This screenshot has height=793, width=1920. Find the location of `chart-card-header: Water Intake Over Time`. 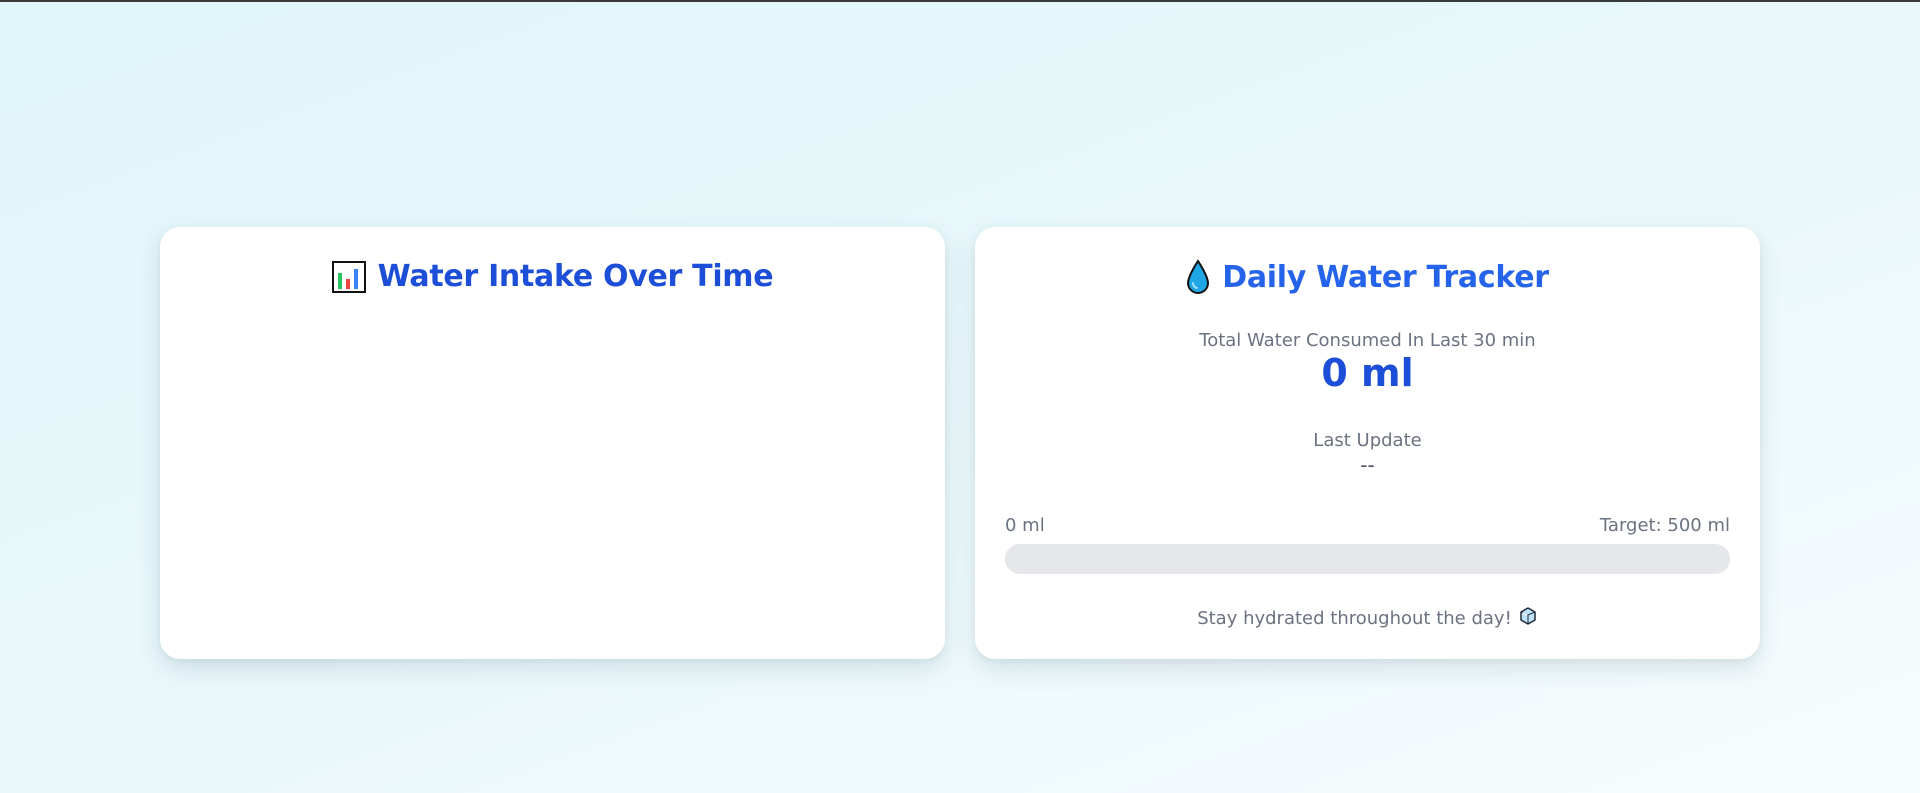

chart-card-header: Water Intake Over Time is located at coordinates (552, 276).